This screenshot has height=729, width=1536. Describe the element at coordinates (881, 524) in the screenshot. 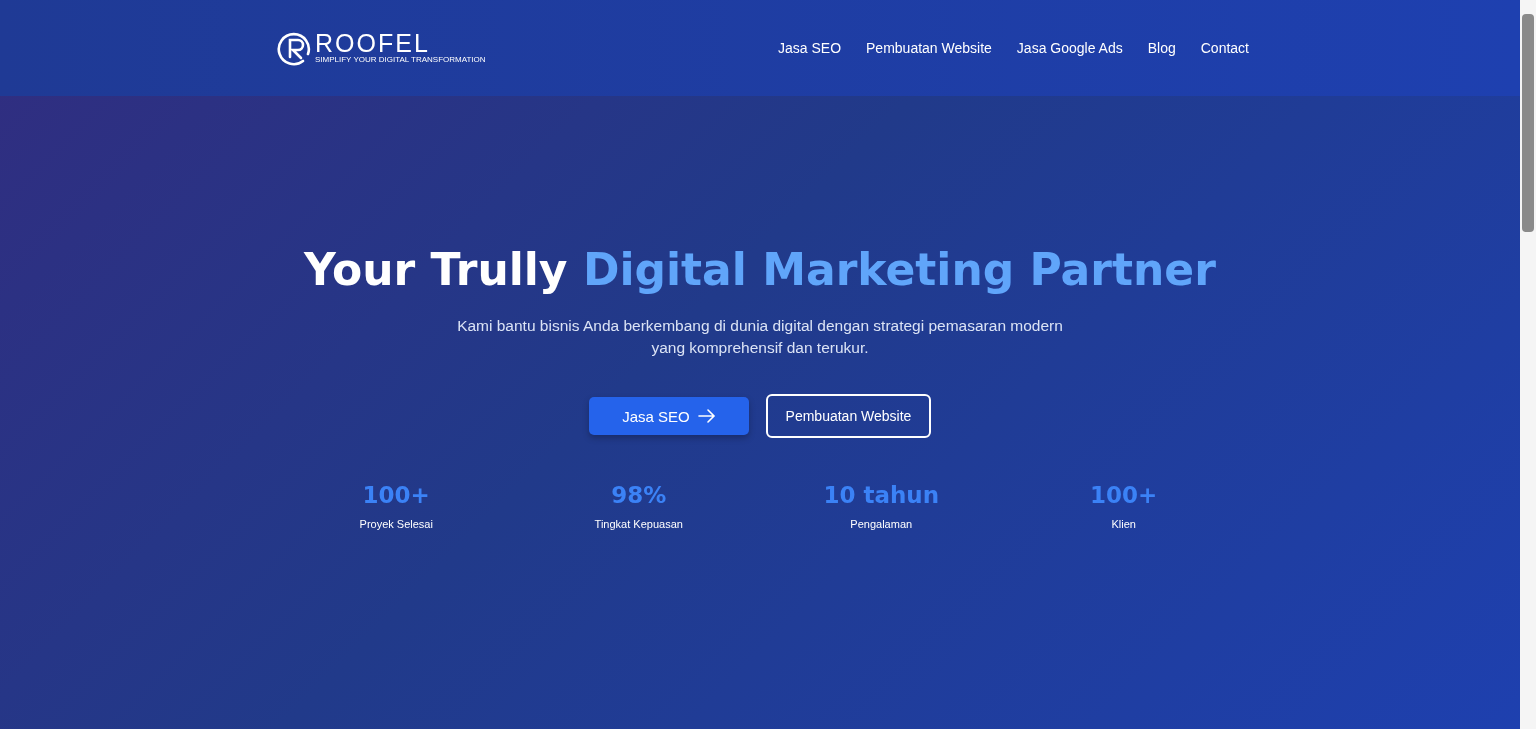

I see `stat-label: Pengalaman` at that location.